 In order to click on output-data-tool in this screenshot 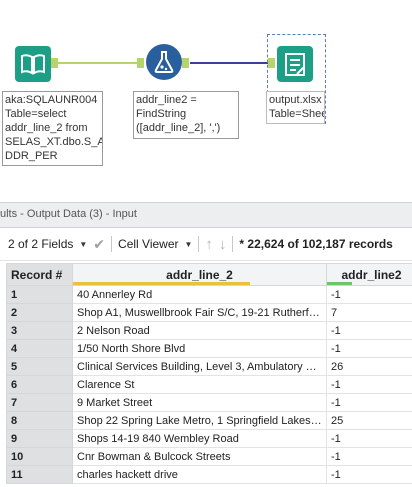, I will do `click(295, 64)`.